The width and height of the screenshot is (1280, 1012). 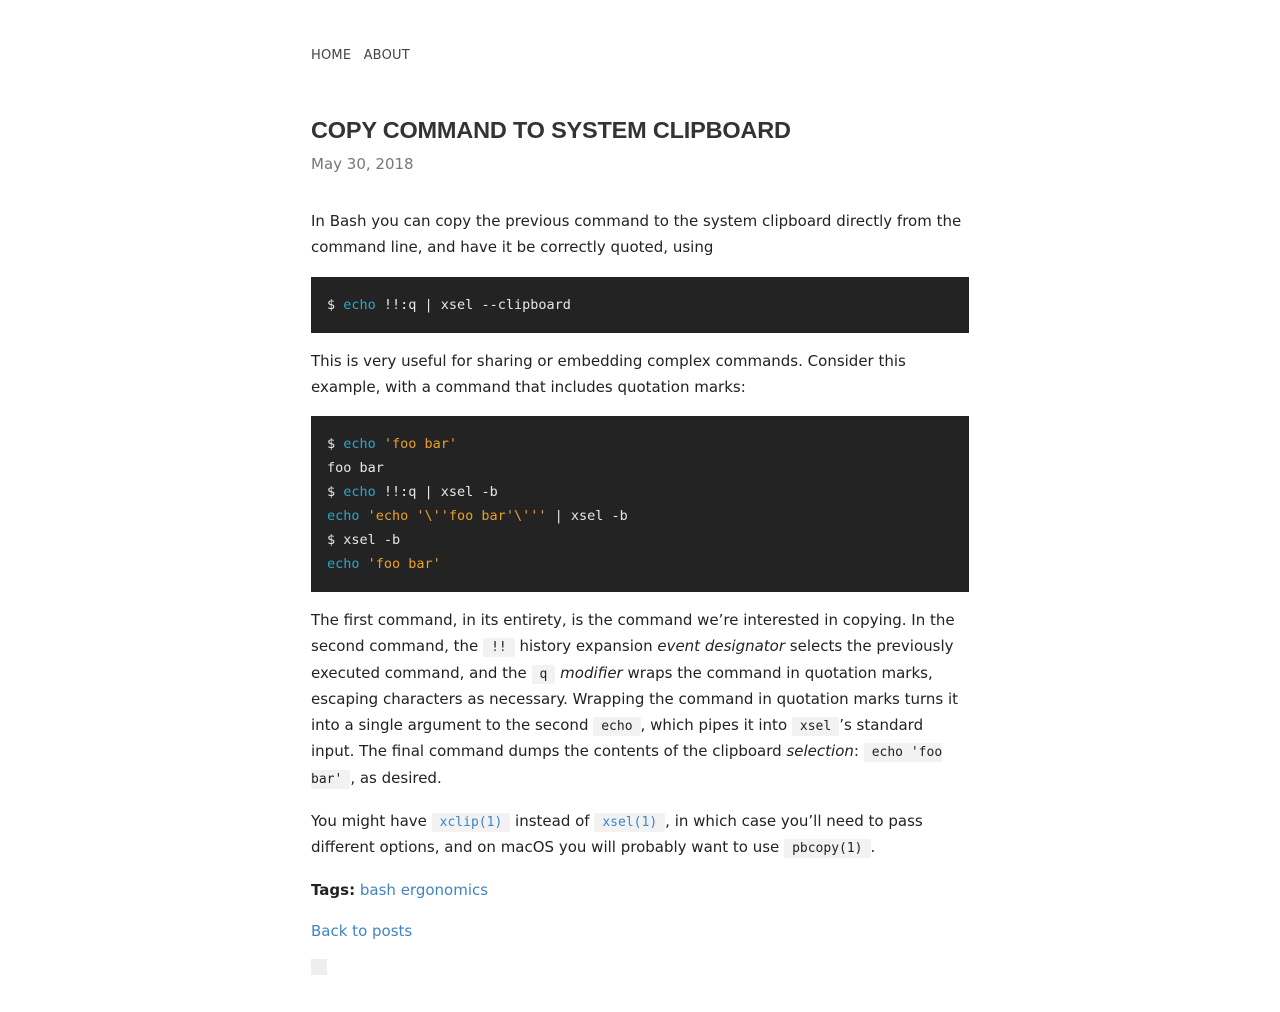 I want to click on xclip-link: xclip(1), so click(x=471, y=822).